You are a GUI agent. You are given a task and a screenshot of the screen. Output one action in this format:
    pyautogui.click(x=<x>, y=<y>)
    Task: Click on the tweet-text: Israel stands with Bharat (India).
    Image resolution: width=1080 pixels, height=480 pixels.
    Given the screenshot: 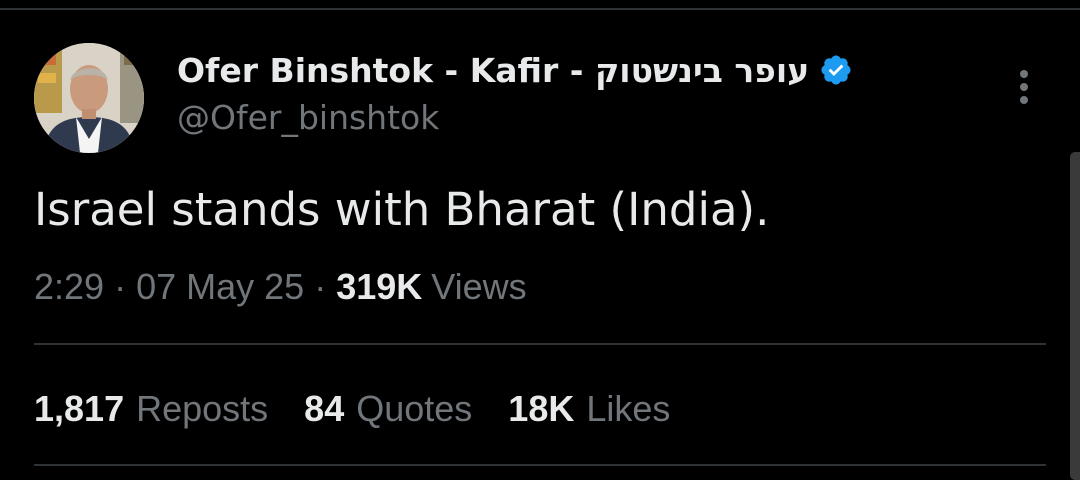 What is the action you would take?
    pyautogui.click(x=402, y=209)
    